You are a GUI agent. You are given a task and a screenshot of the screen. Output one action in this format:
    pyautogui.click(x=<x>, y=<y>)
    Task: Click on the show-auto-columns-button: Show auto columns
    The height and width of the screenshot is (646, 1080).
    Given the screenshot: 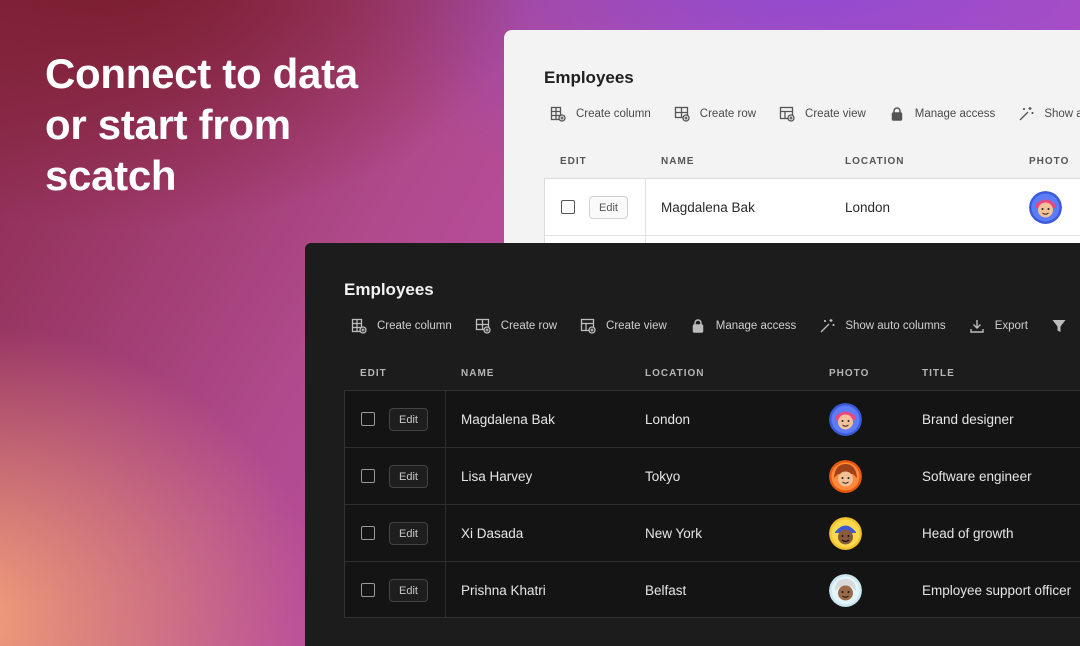 What is the action you would take?
    pyautogui.click(x=882, y=326)
    